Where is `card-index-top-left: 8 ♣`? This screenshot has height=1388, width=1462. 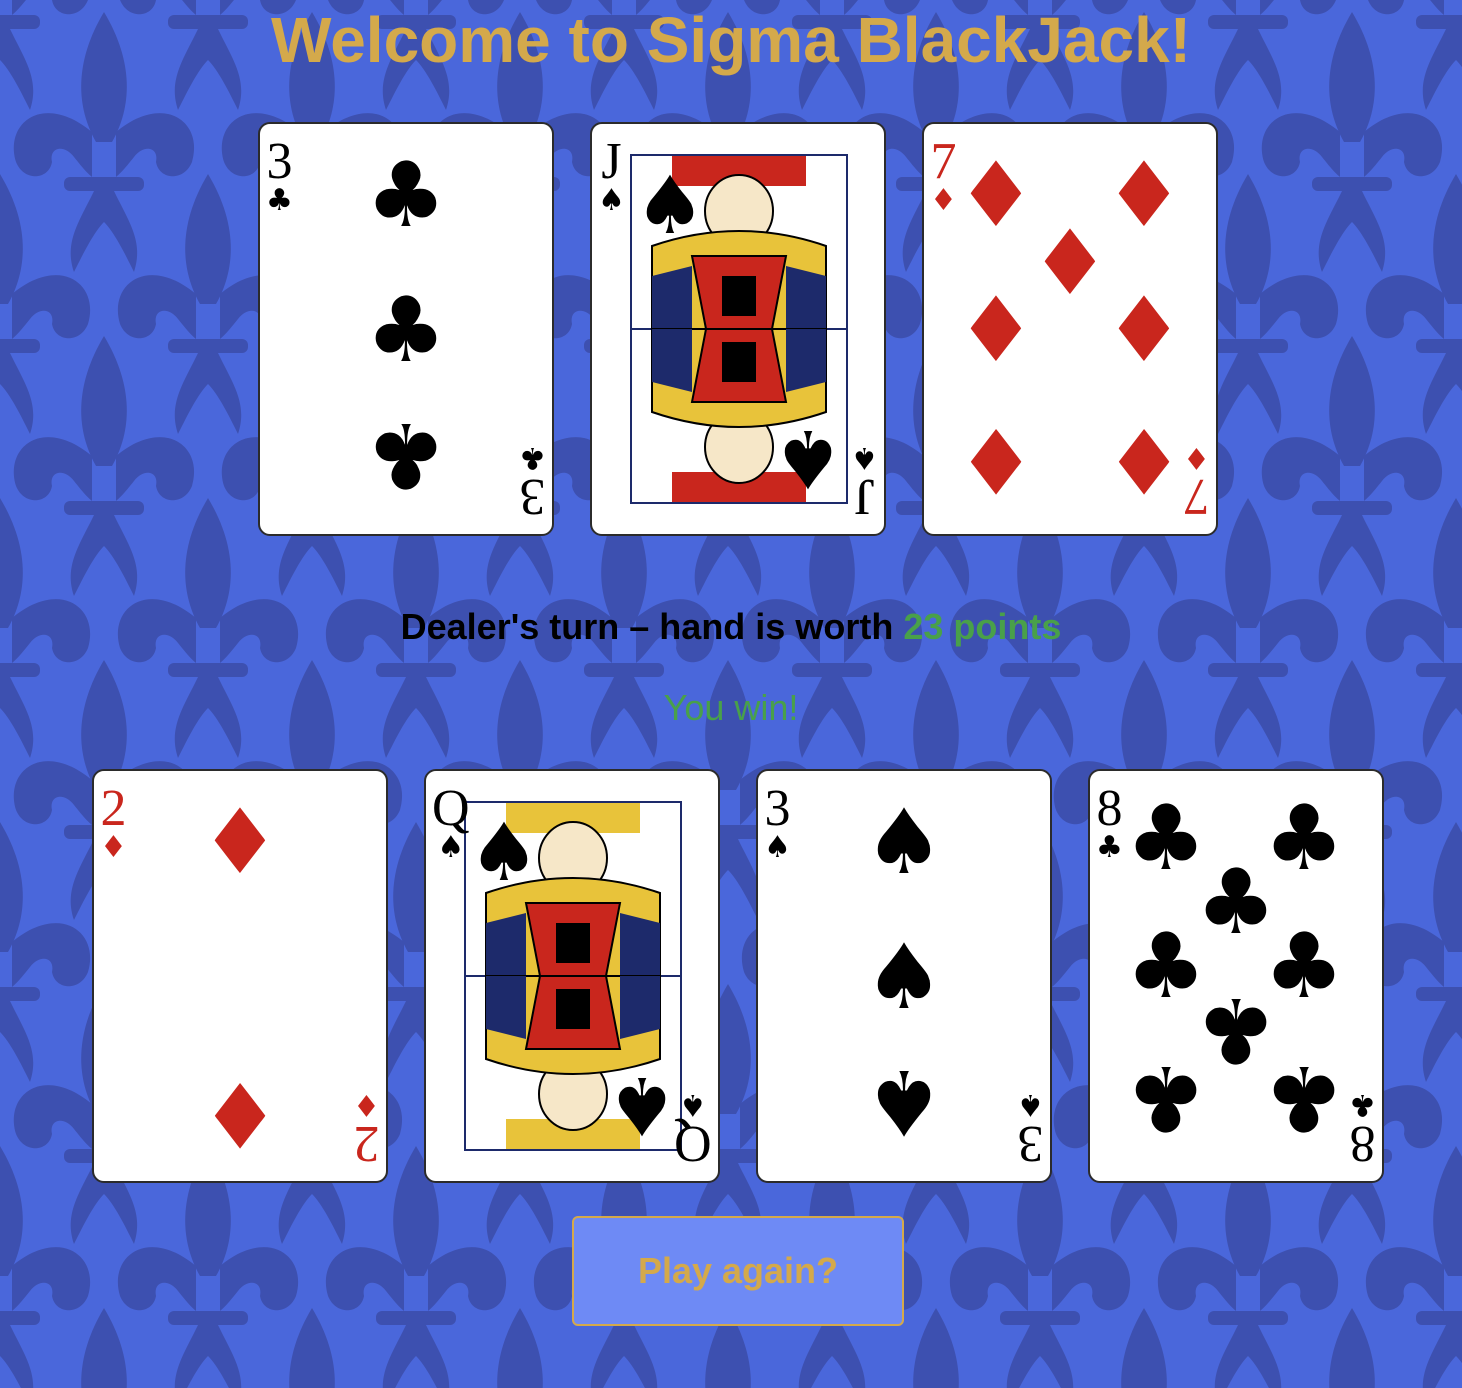
card-index-top-left: 8 ♣ is located at coordinates (1109, 823).